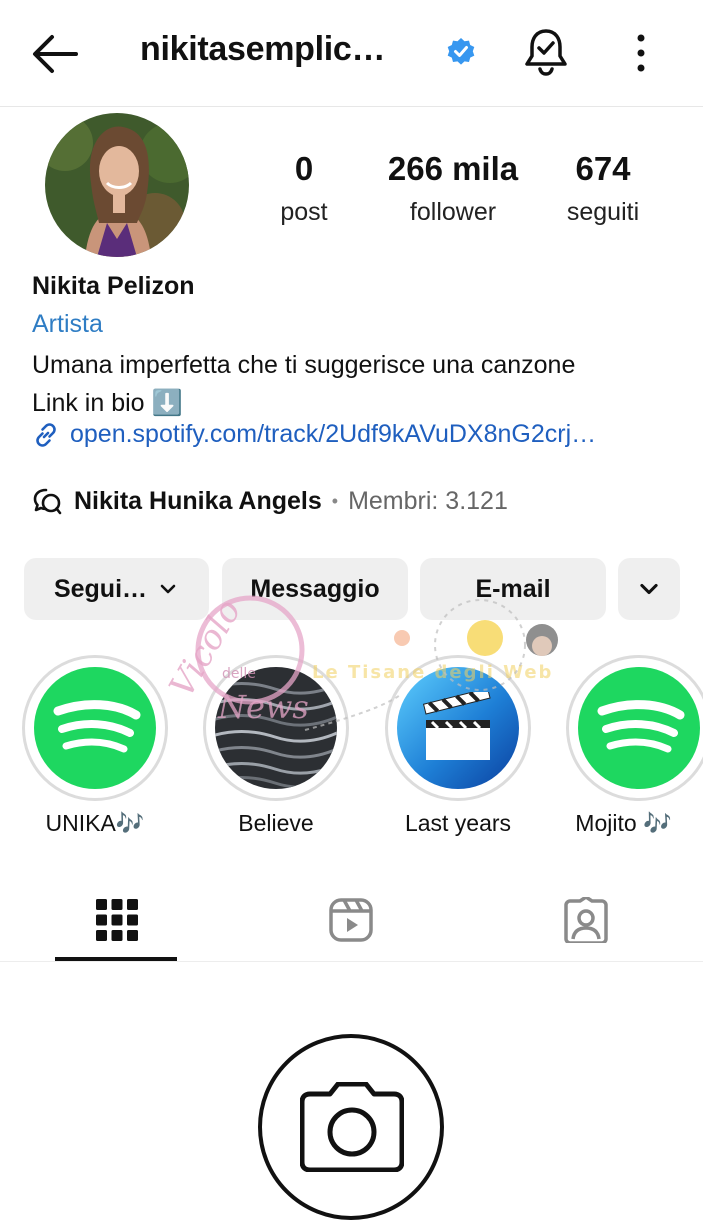  I want to click on reels-icon, so click(351, 920).